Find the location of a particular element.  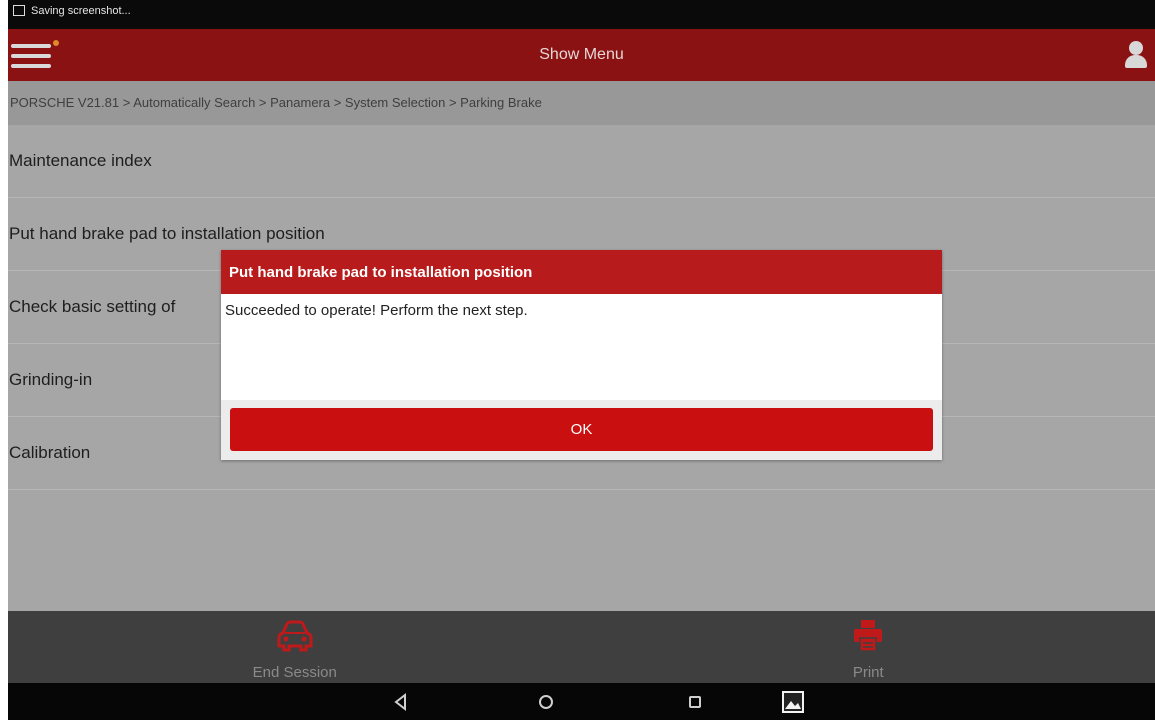

bottom-toolbar: End Session Print is located at coordinates (581, 647).